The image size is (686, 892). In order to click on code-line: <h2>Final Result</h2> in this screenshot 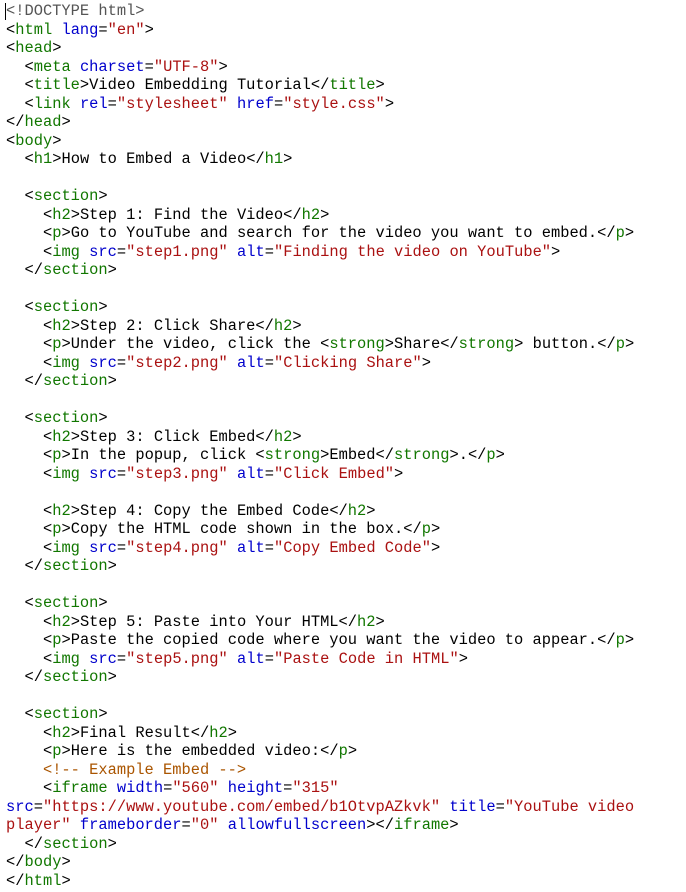, I will do `click(343, 733)`.